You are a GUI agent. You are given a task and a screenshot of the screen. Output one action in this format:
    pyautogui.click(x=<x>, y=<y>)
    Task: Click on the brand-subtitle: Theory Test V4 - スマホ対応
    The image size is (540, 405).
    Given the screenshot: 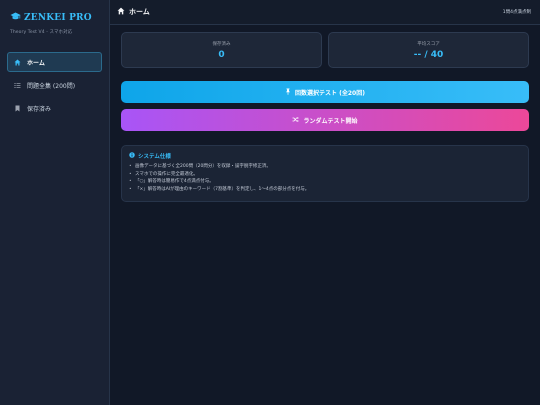 What is the action you would take?
    pyautogui.click(x=41, y=32)
    